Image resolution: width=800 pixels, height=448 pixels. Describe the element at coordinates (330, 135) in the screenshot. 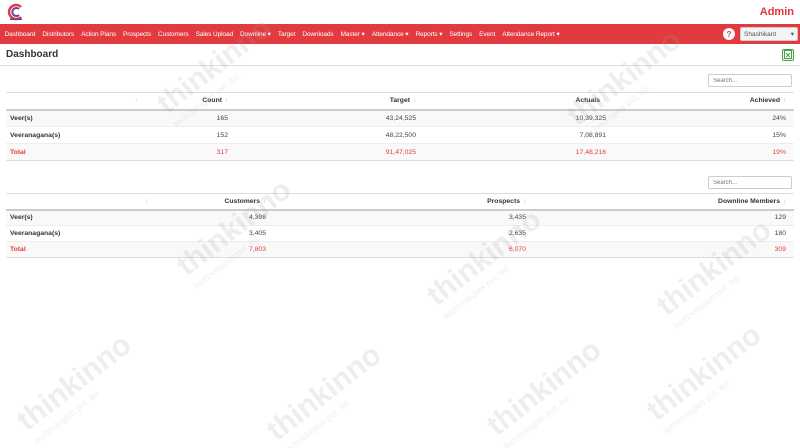

I see `target-cell: 48,22,500` at that location.